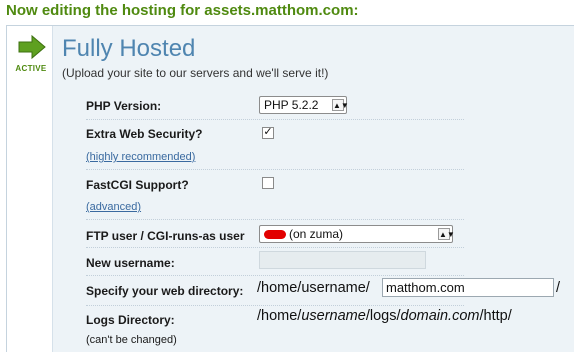 This screenshot has height=352, width=574. What do you see at coordinates (313, 288) in the screenshot?
I see `web-directory-prefix: /home/username/` at bounding box center [313, 288].